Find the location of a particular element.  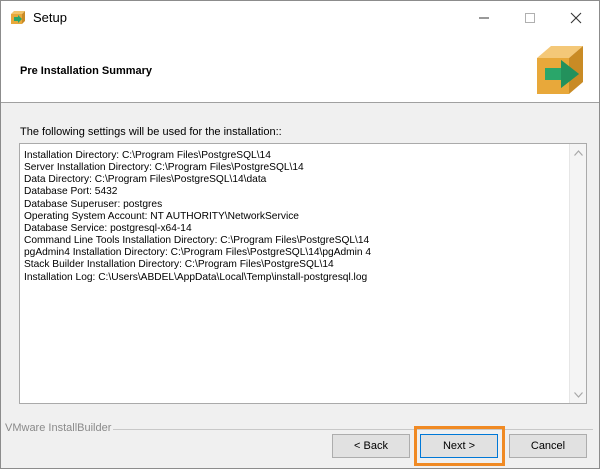

vertical-scrollbar is located at coordinates (577, 273).